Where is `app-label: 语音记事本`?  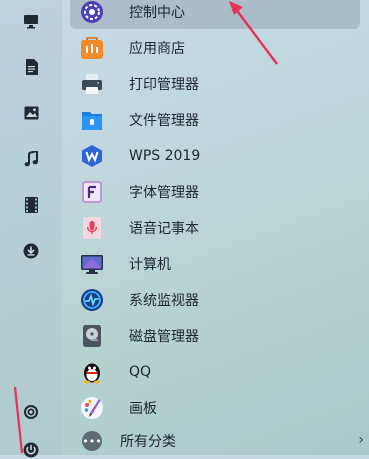
app-label: 语音记事本 is located at coordinates (164, 229).